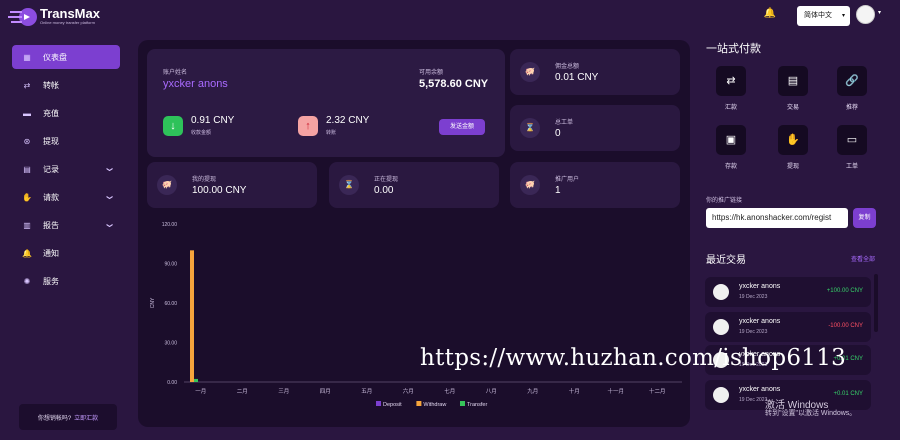 The height and width of the screenshot is (440, 900). I want to click on account-name-label: 账户姓名, so click(175, 73).